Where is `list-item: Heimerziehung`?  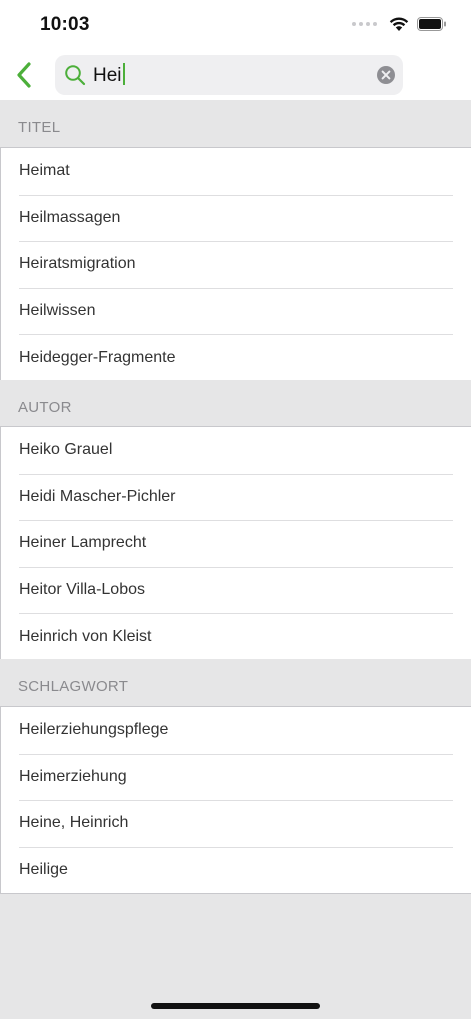 list-item: Heimerziehung is located at coordinates (236, 777).